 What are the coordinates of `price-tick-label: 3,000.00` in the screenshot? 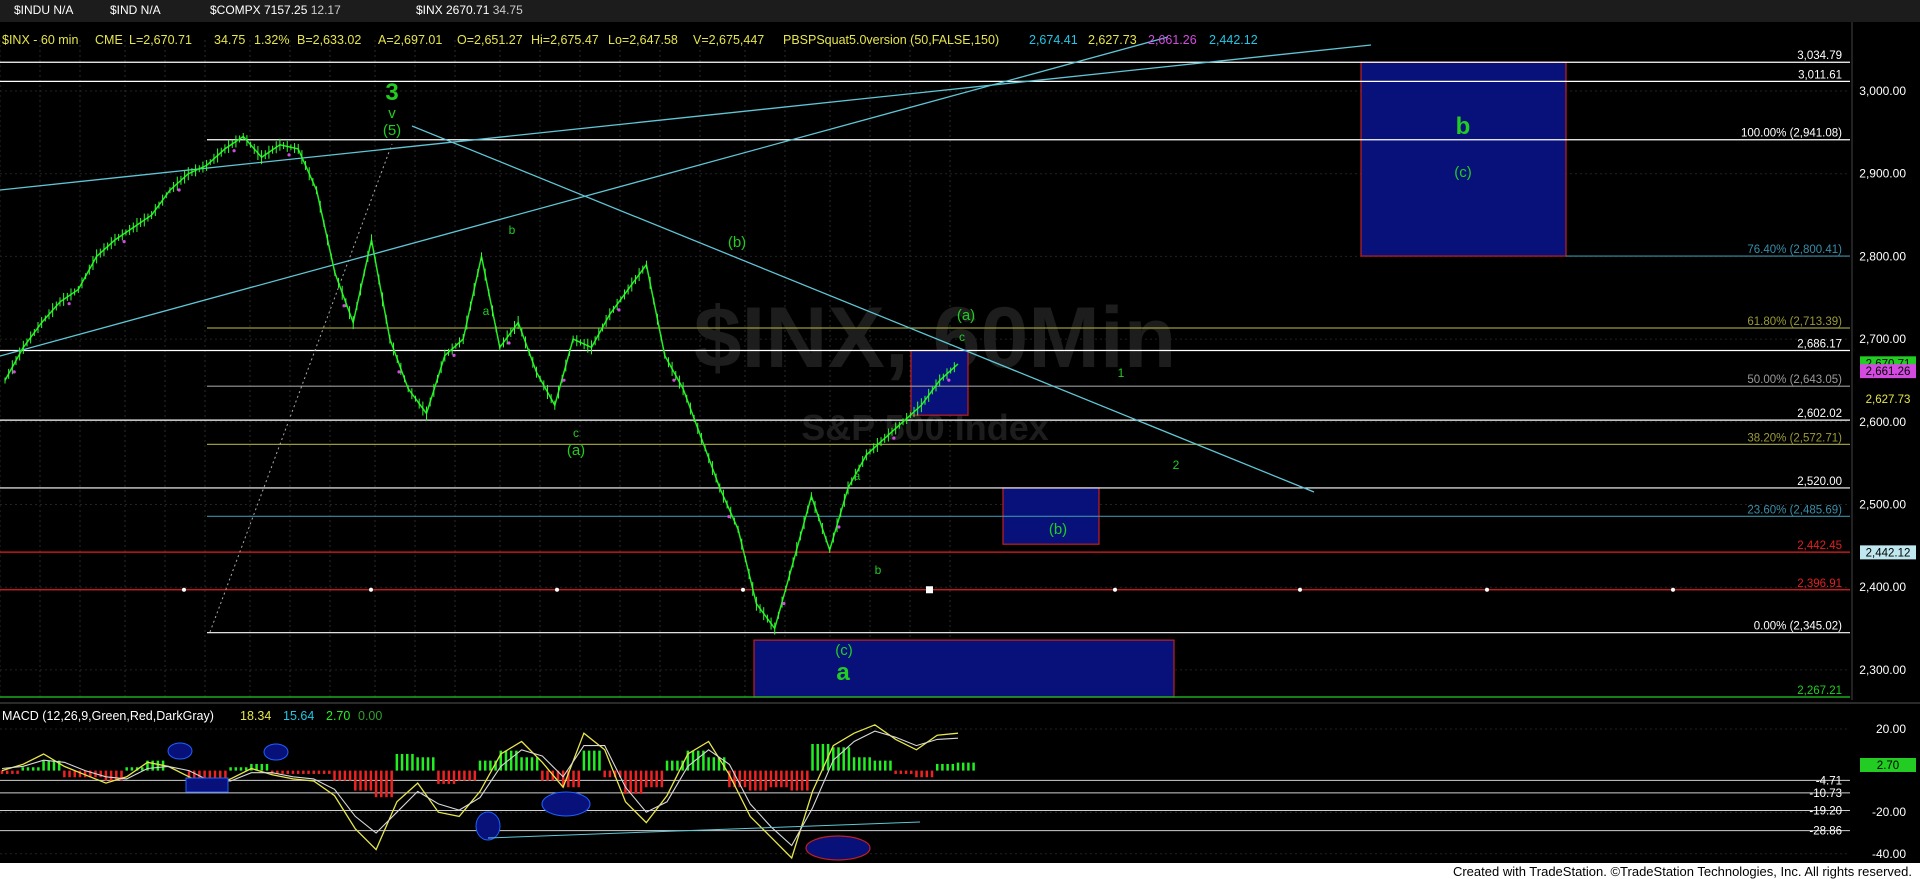 It's located at (1882, 91).